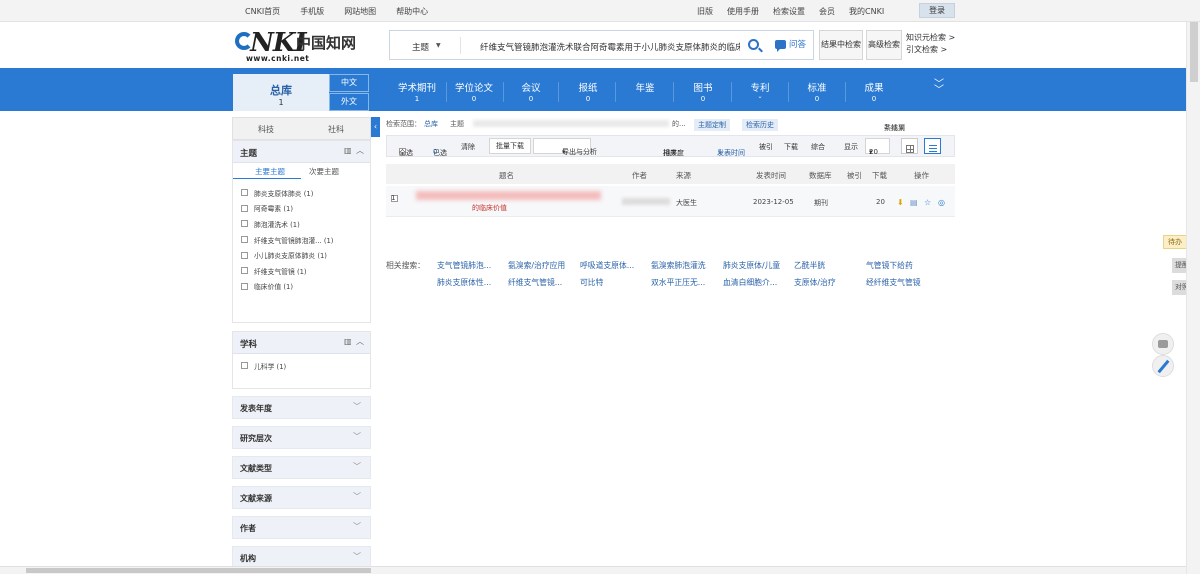  Describe the element at coordinates (301, 437) in the screenshot. I see `facet-research-level: 研究层次 ﹀` at that location.